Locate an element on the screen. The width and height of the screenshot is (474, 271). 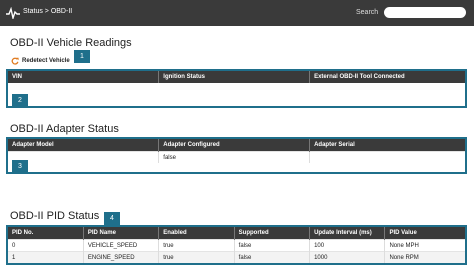
pid-name-cell: VEHICLE_SPEED is located at coordinates (121, 245).